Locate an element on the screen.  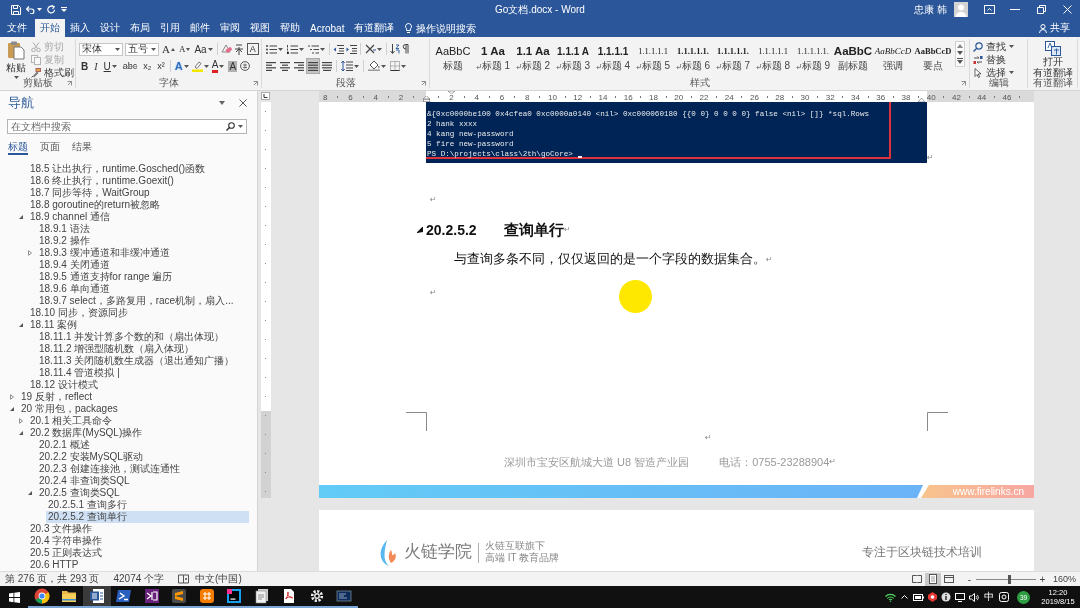
style-item: 1.1.1.1.1 标题 5 is located at coordinates (653, 58).